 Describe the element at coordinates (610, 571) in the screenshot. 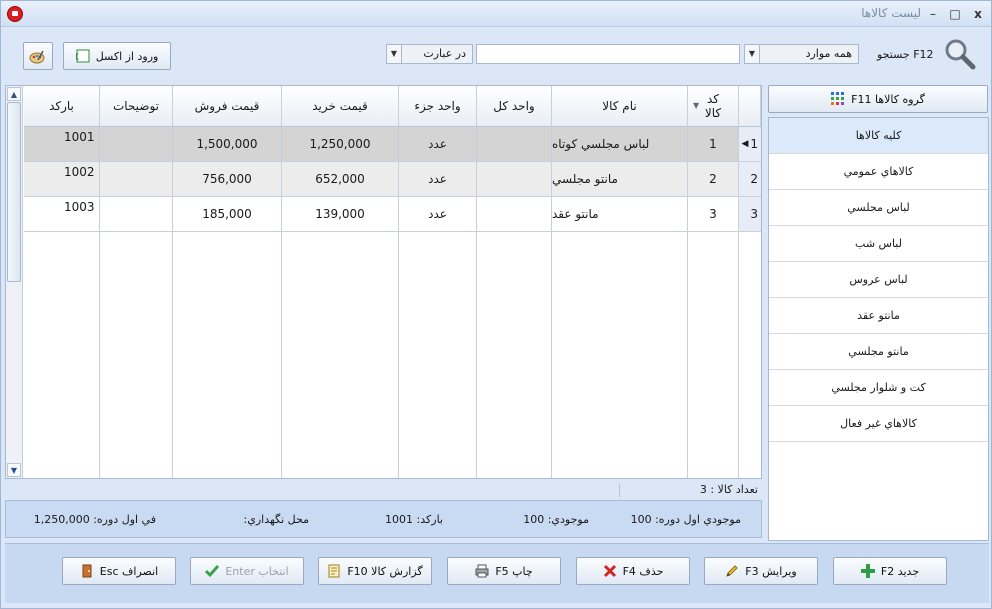

I see `delete-x-icon` at that location.